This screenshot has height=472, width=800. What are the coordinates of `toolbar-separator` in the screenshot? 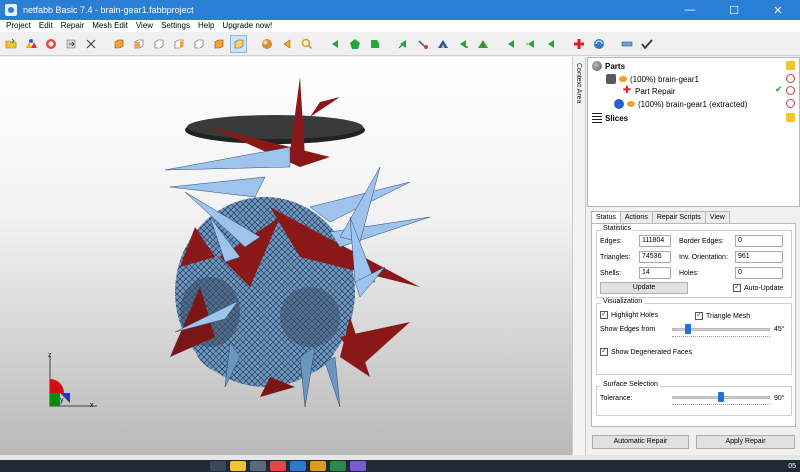 It's located at (565, 44).